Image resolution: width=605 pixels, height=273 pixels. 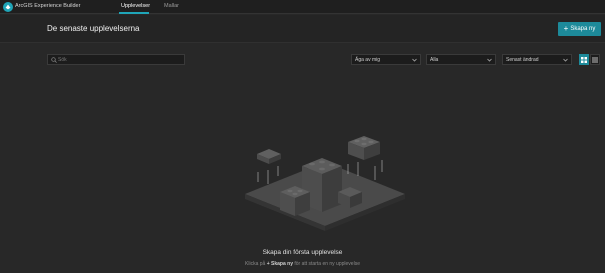 What do you see at coordinates (134, 13) in the screenshot?
I see `active-tab-indicator` at bounding box center [134, 13].